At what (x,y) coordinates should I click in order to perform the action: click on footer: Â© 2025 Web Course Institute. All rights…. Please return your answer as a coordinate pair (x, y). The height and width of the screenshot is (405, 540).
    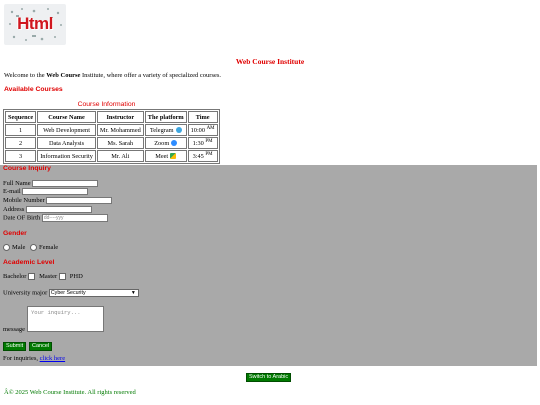
    Looking at the image, I should click on (70, 392).